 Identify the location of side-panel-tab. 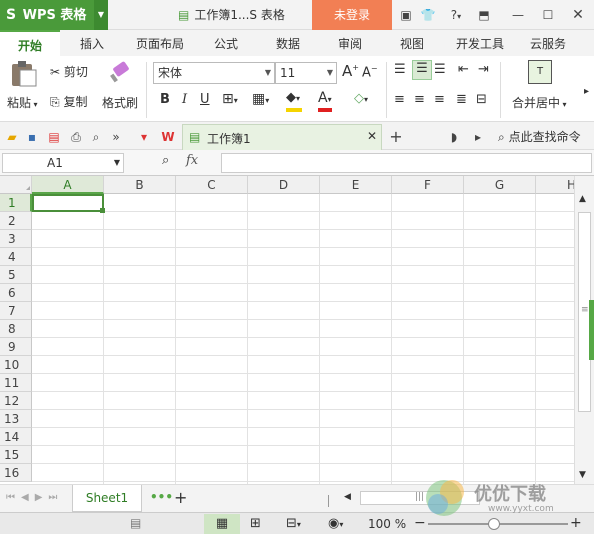
(591, 330).